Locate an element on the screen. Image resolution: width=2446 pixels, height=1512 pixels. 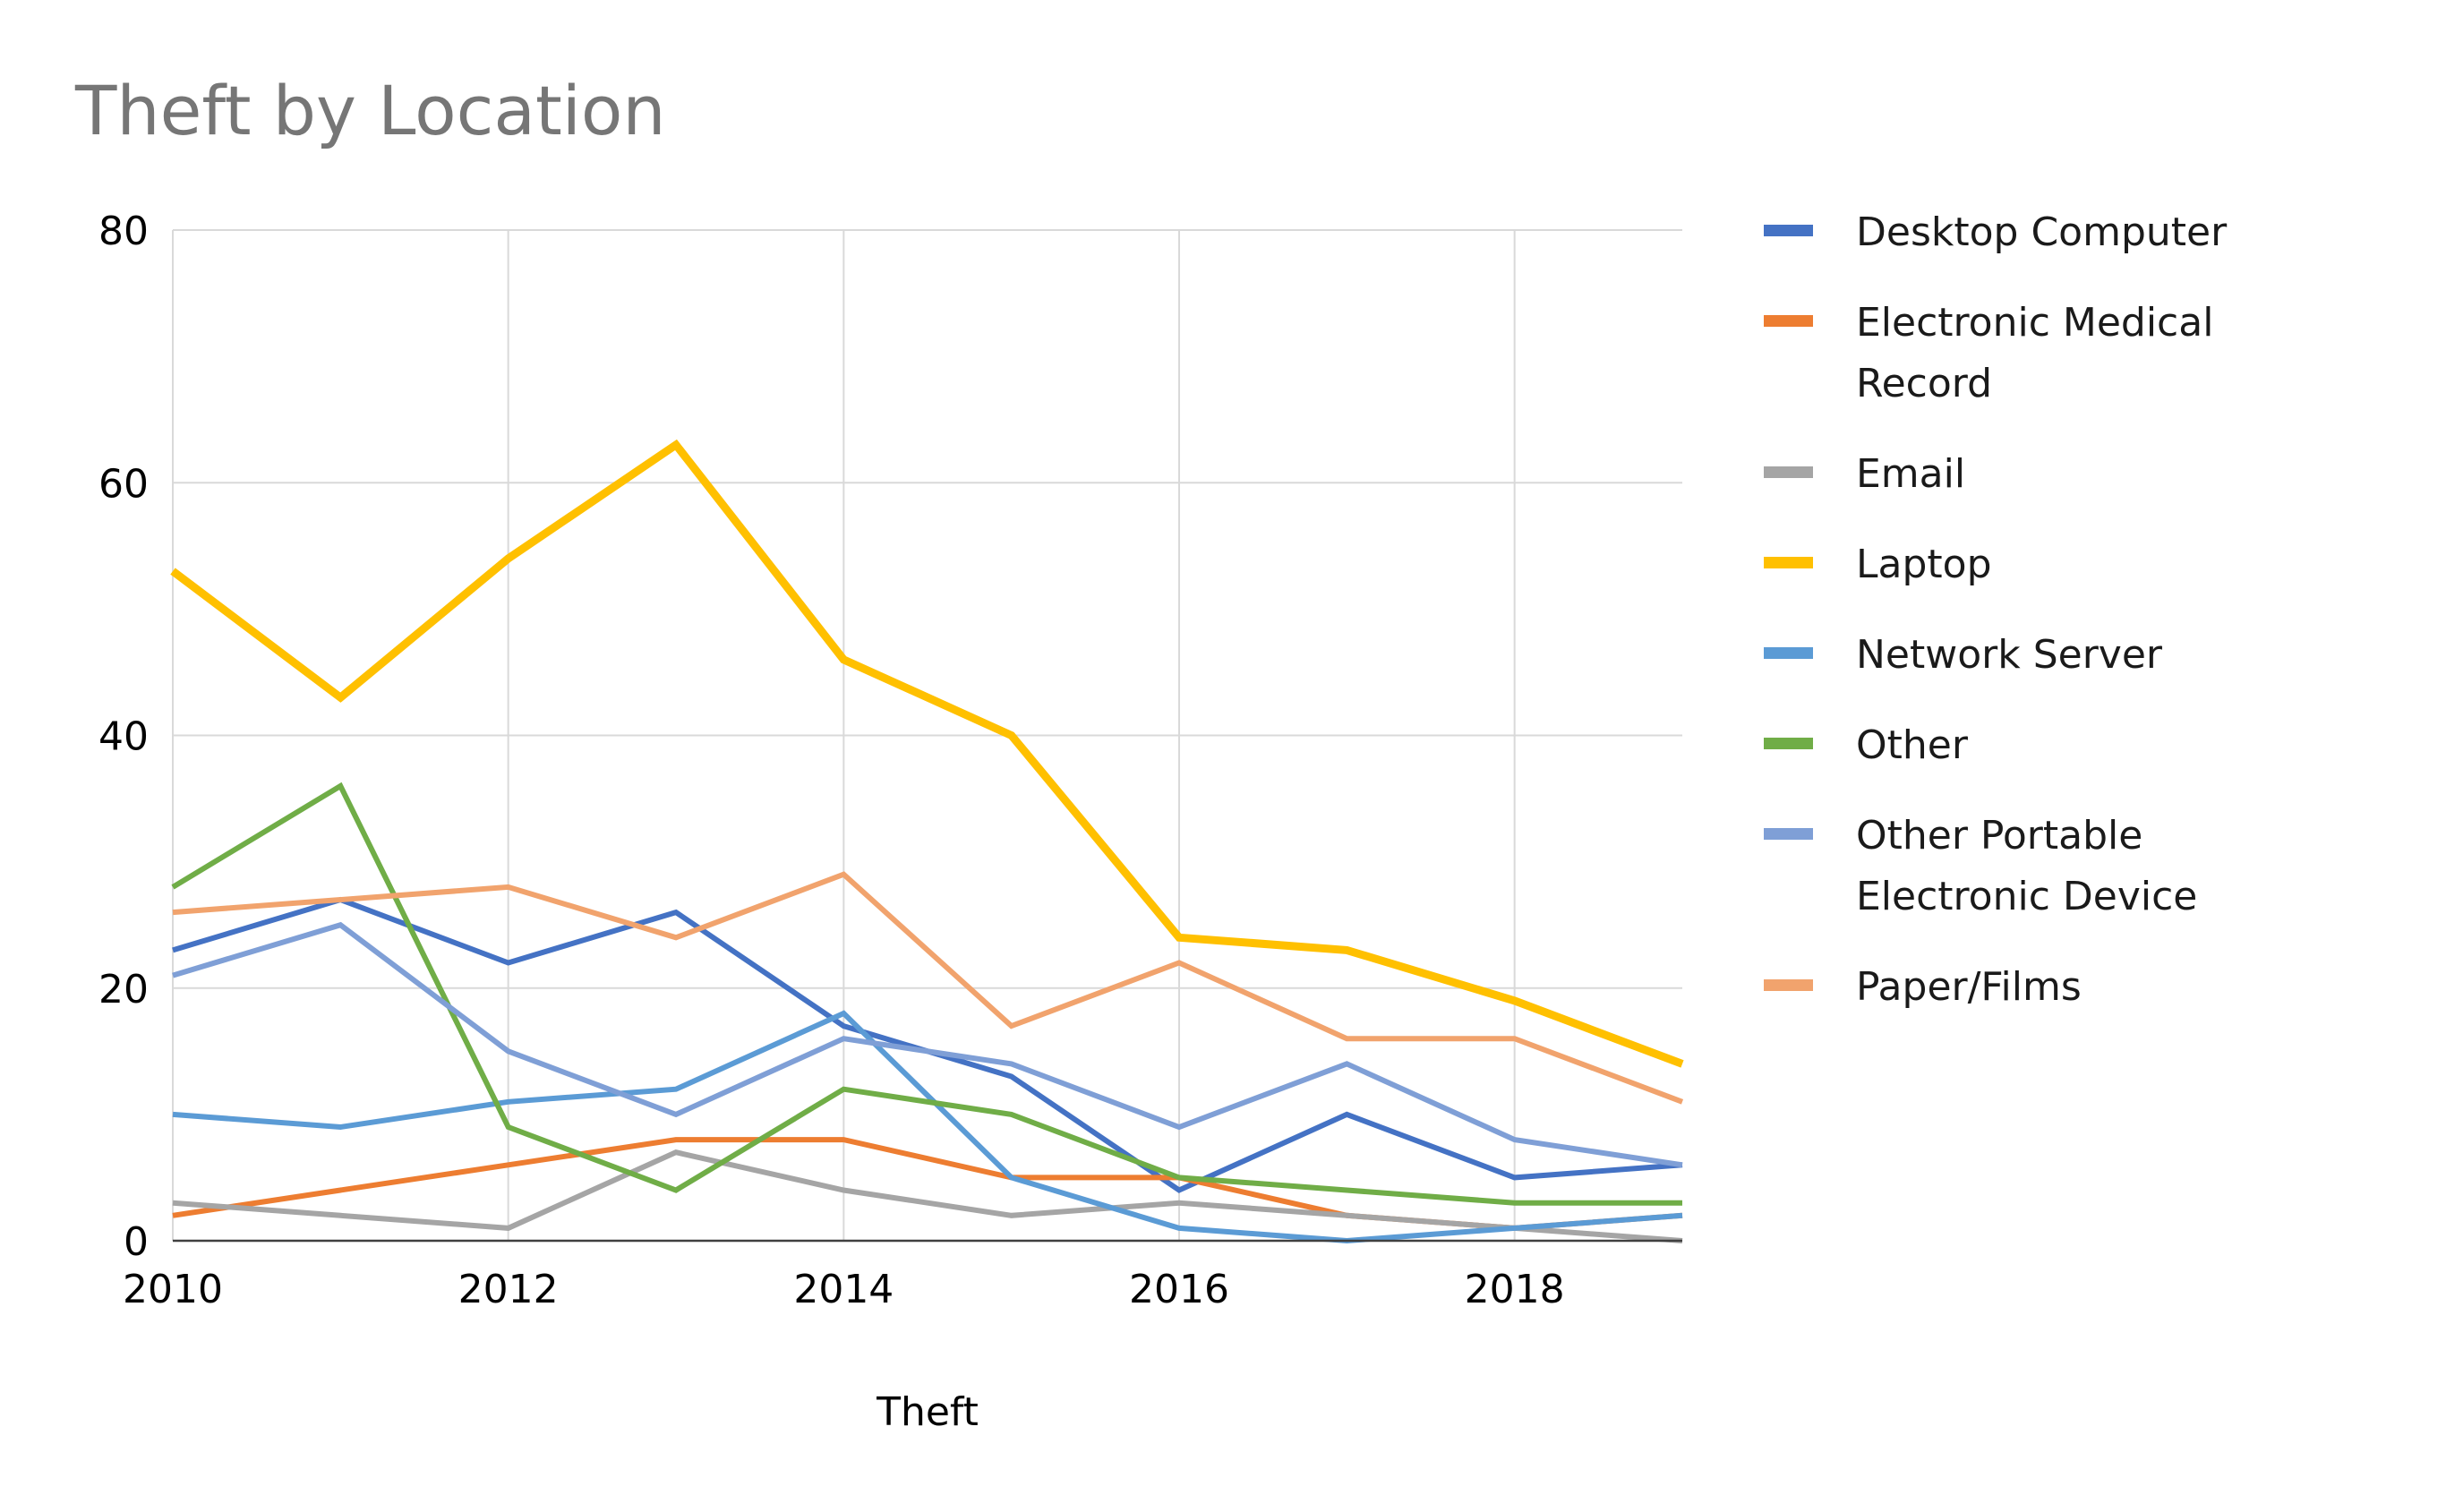
x-tick-label: 2016 is located at coordinates (1179, 1289).